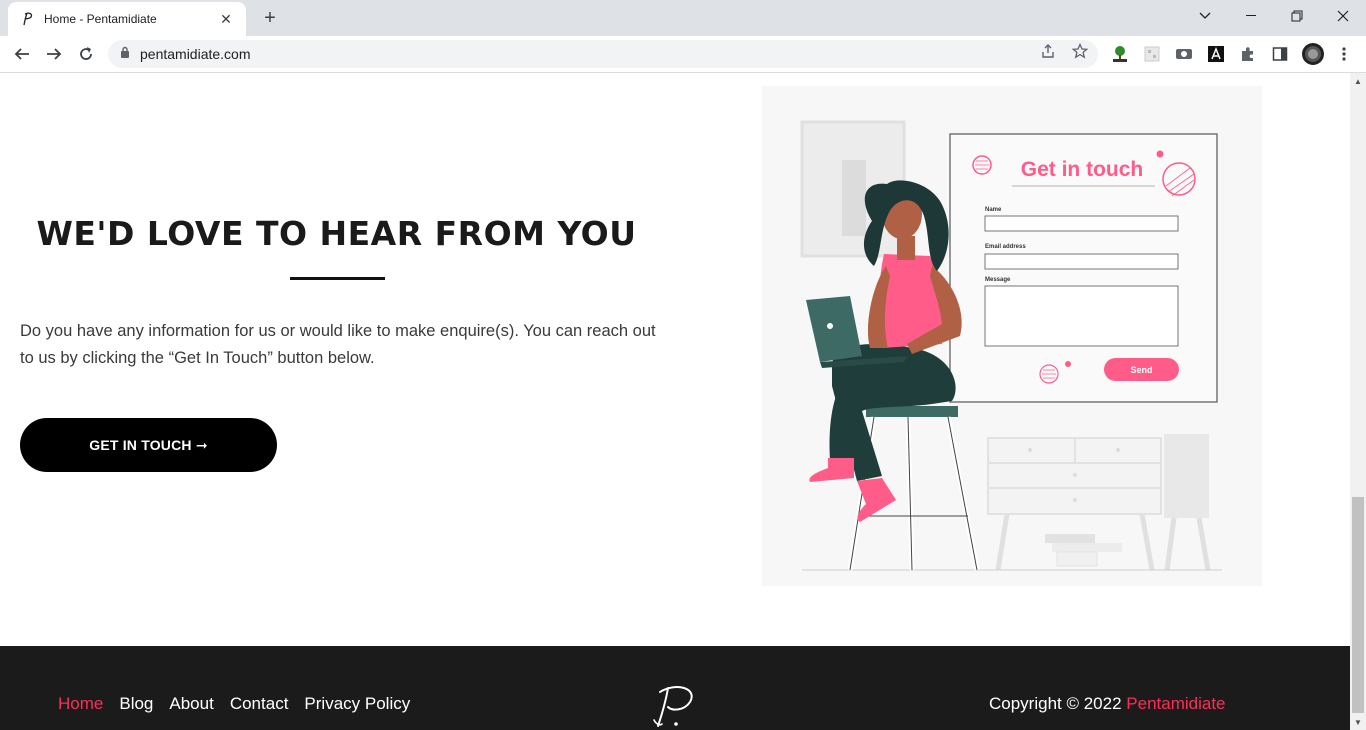 The width and height of the screenshot is (1366, 730). I want to click on side-panel-icon, so click(1280, 54).